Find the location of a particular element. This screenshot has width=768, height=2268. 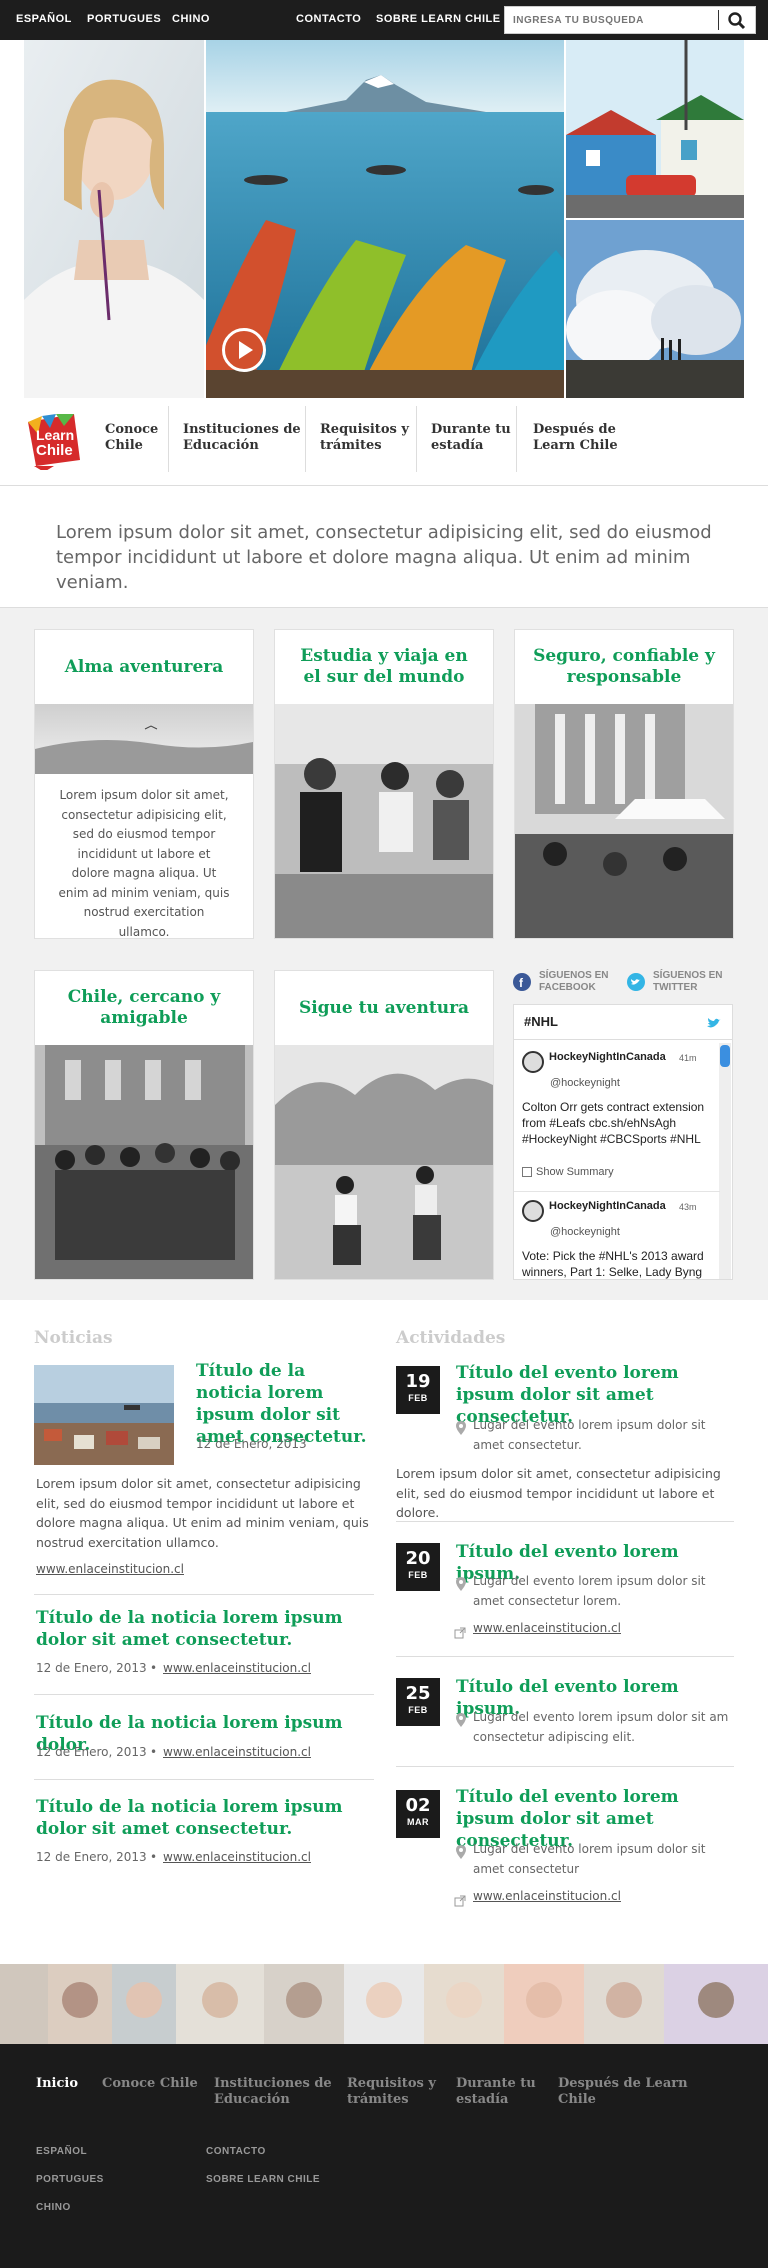

twitter-hashtag: #NHL is located at coordinates (541, 1021).